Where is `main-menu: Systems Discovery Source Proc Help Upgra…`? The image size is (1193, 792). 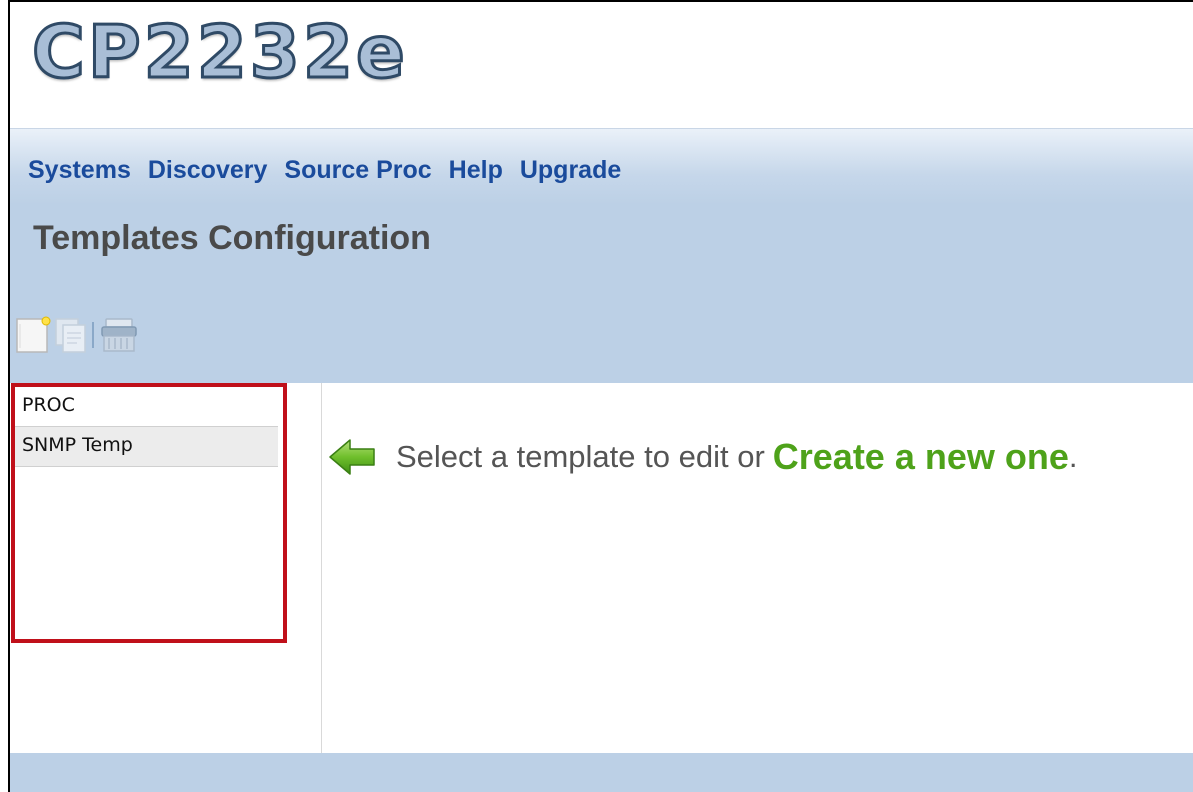 main-menu: Systems Discovery Source Proc Help Upgra… is located at coordinates (333, 170).